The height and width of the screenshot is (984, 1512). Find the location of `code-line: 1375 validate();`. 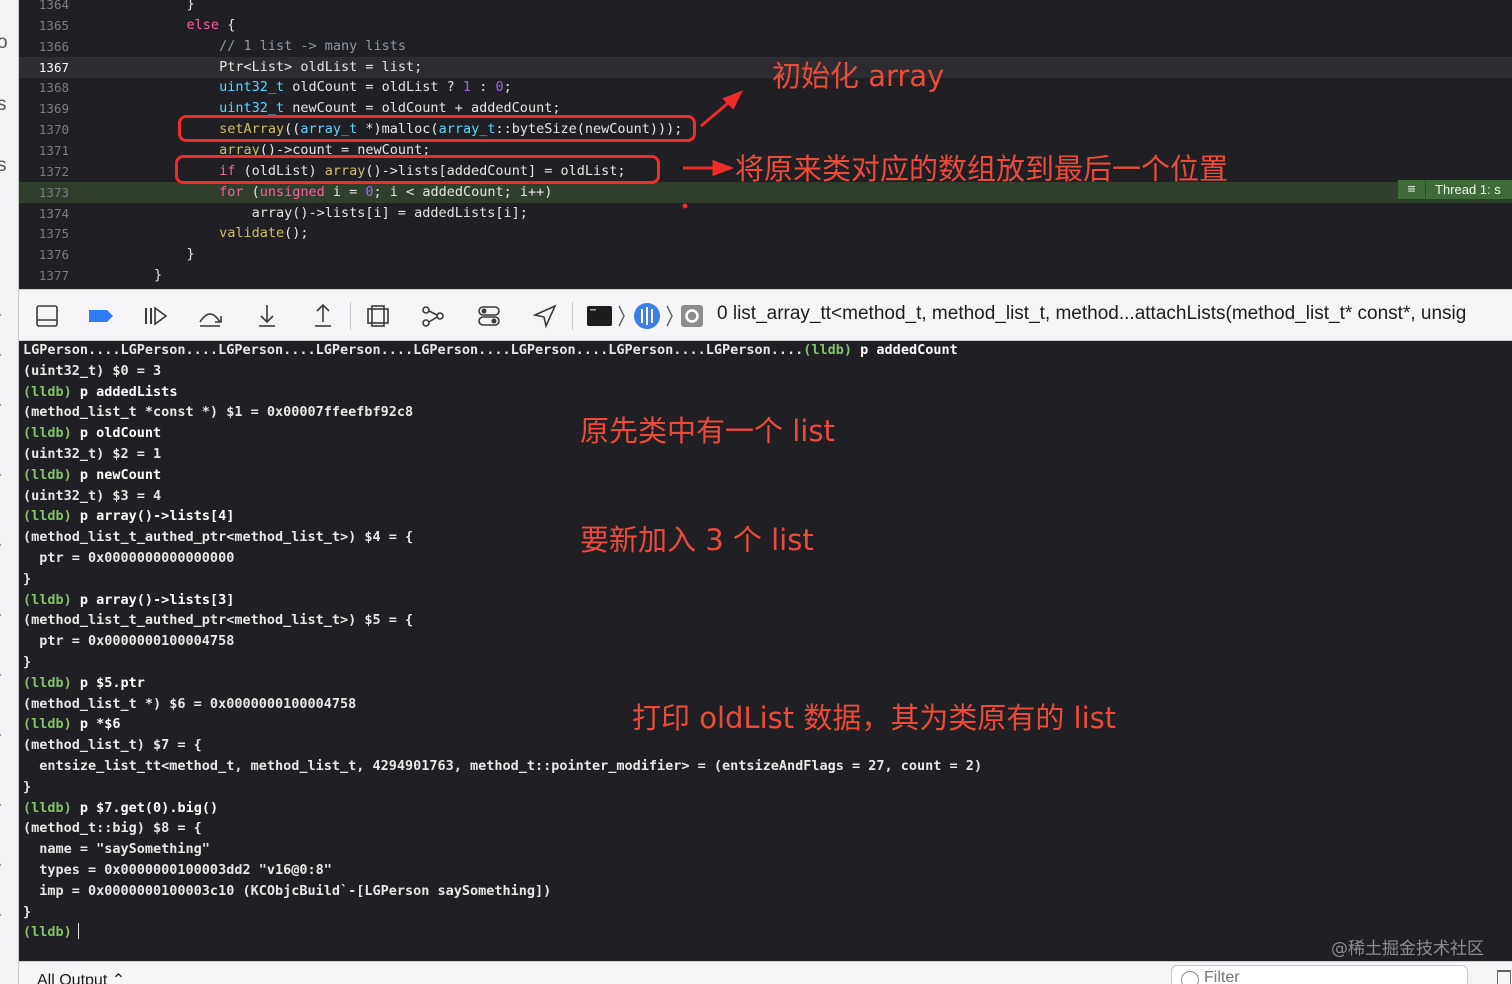

code-line: 1375 validate(); is located at coordinates (765, 233).